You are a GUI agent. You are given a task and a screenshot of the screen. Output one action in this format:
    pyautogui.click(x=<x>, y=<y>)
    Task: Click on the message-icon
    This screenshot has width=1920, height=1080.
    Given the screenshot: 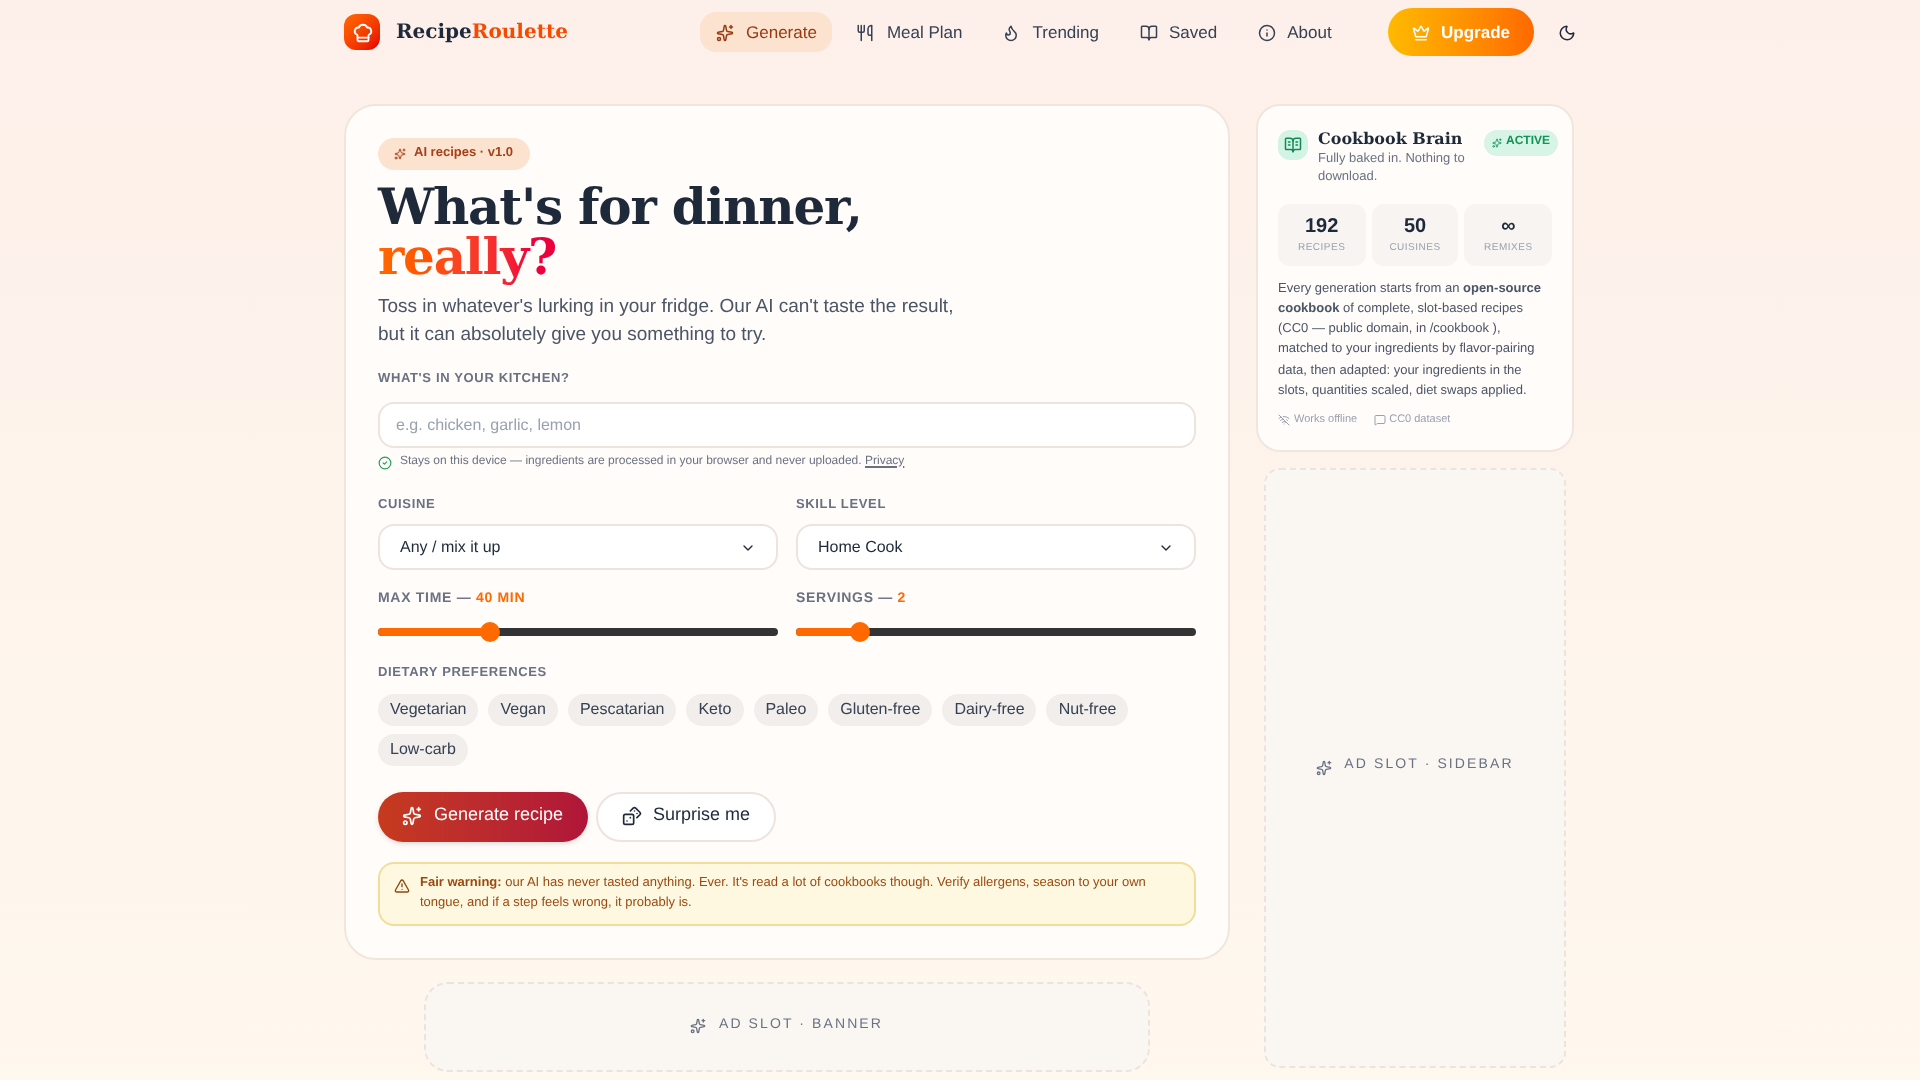 What is the action you would take?
    pyautogui.click(x=1379, y=420)
    